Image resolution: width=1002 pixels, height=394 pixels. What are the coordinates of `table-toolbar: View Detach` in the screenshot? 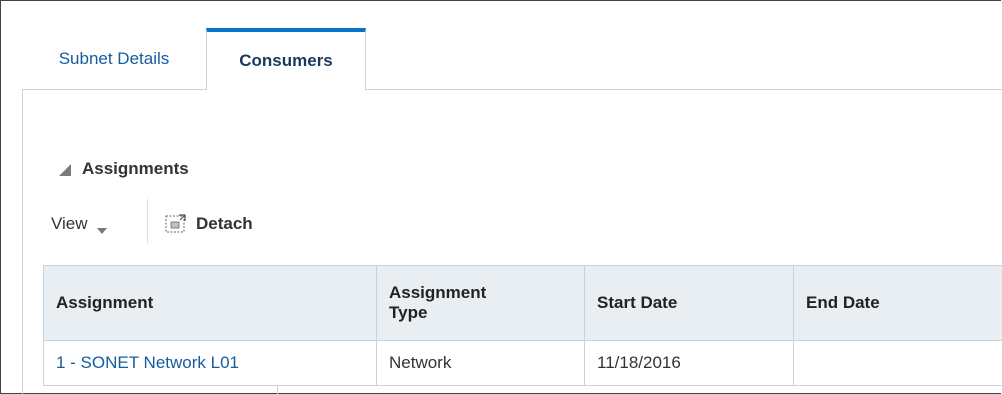 It's located at (351, 221).